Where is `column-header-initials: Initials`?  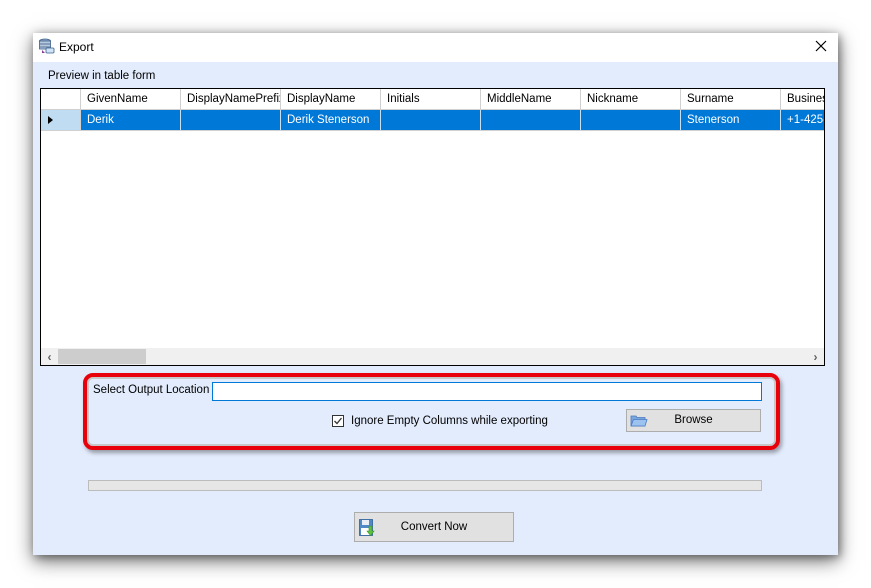 column-header-initials: Initials is located at coordinates (431, 99).